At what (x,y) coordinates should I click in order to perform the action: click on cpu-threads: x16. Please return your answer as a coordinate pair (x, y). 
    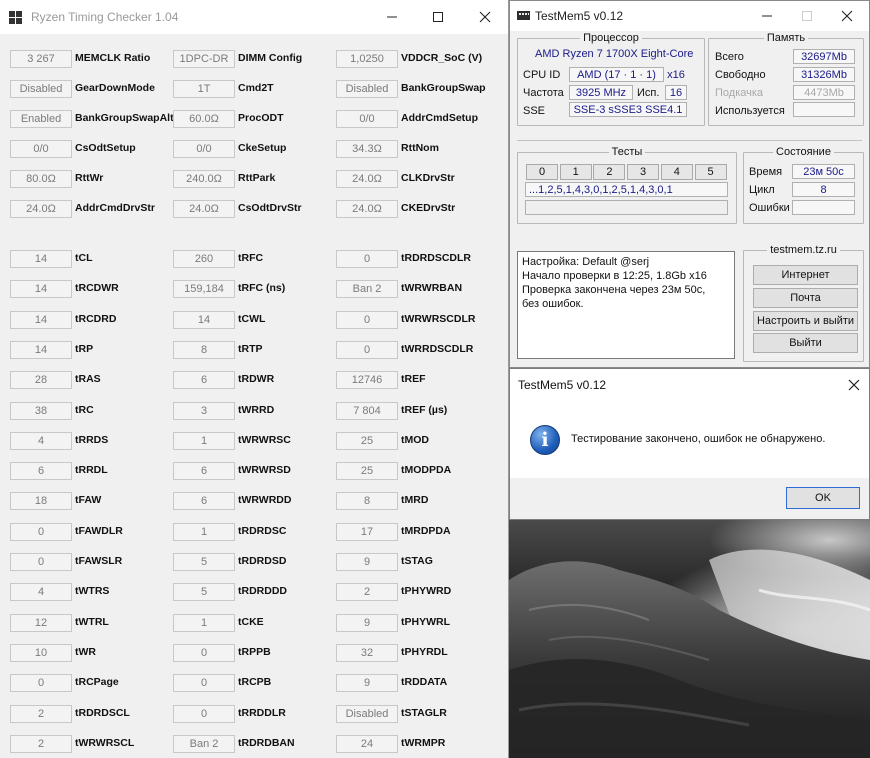
    Looking at the image, I should click on (676, 75).